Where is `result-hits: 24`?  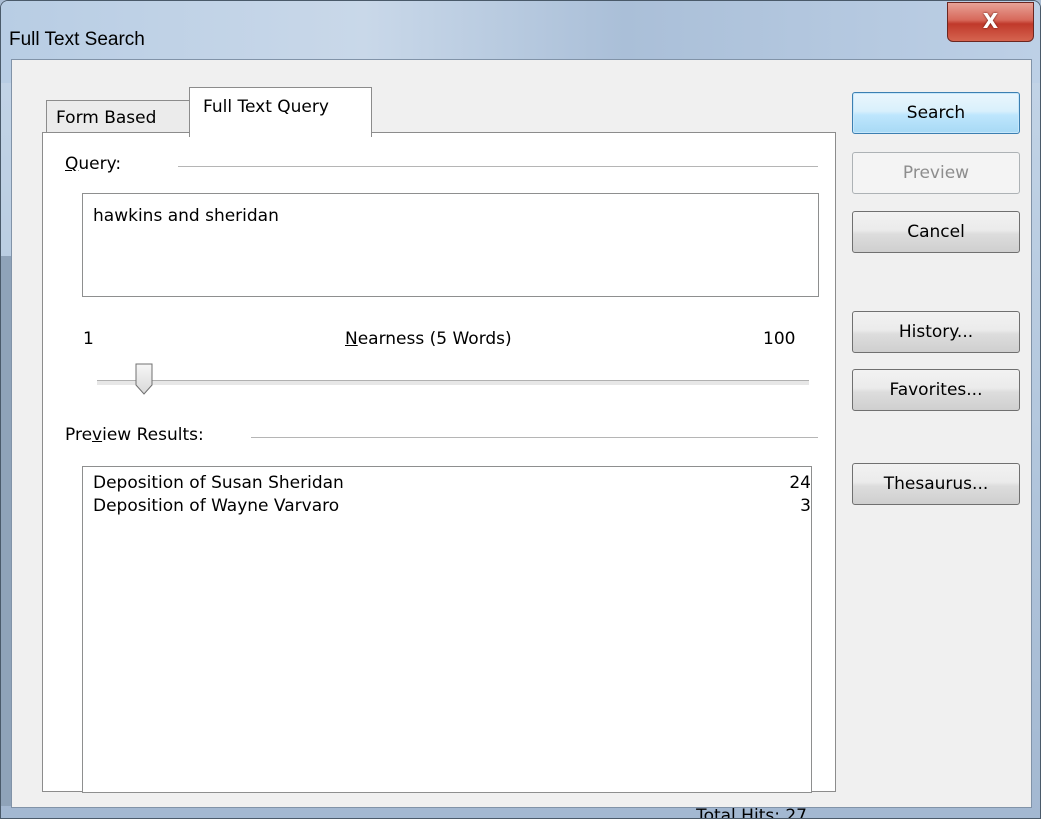
result-hits: 24 is located at coordinates (800, 483).